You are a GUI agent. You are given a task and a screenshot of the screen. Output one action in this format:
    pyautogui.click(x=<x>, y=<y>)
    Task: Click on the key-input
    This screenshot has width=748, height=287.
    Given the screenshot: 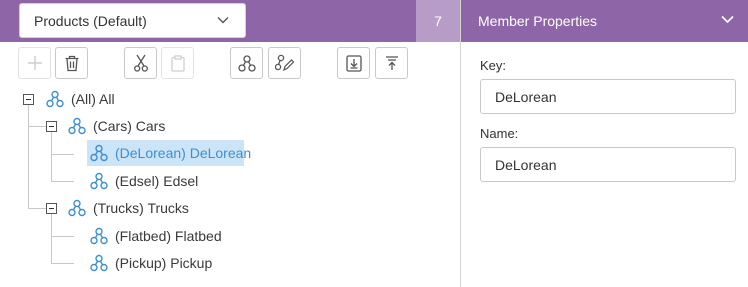 What is the action you would take?
    pyautogui.click(x=608, y=96)
    